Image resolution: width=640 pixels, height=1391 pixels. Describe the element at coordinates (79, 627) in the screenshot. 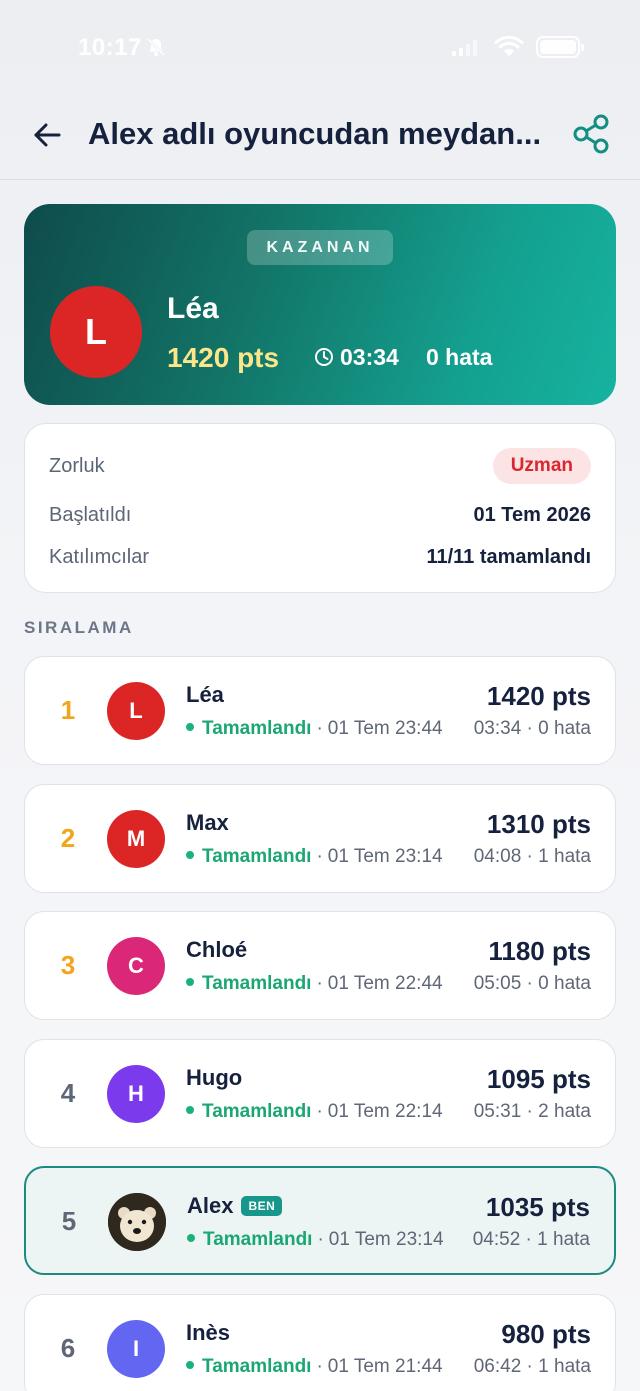

I see `ranking-heading: SIRALAMA` at that location.